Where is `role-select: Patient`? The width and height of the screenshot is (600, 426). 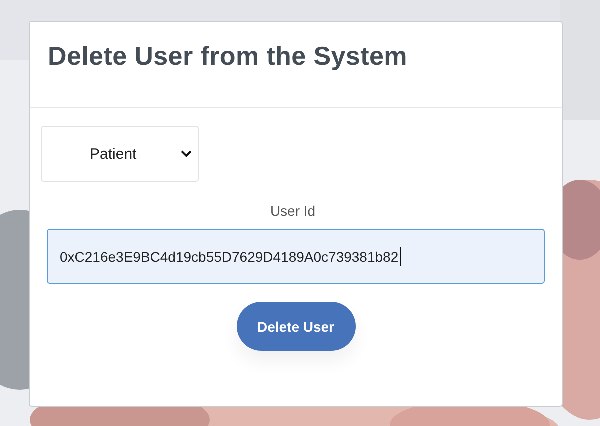
role-select: Patient is located at coordinates (120, 154).